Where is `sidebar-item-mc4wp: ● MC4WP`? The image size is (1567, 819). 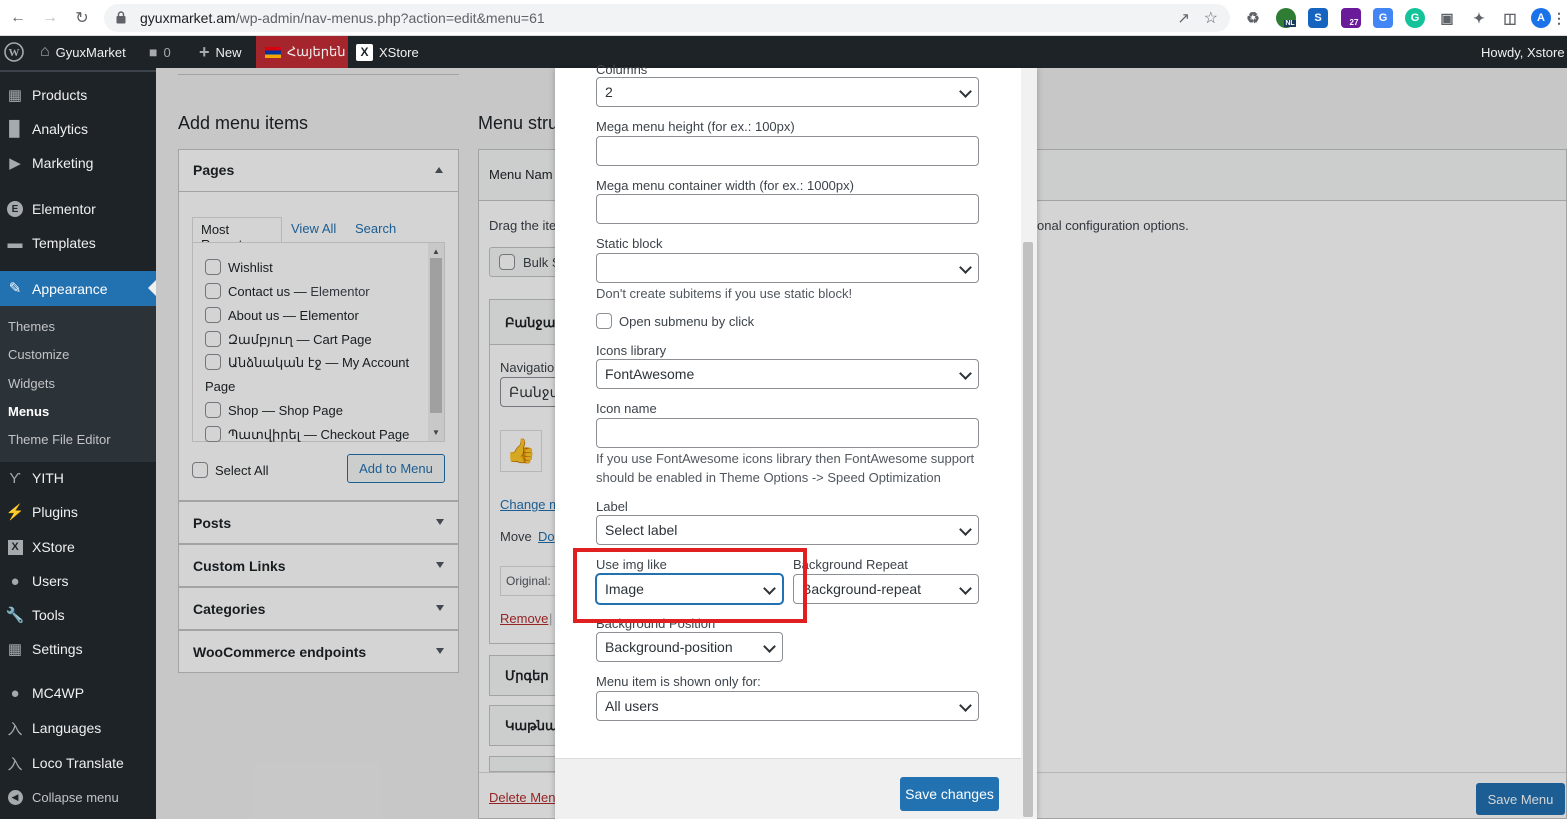
sidebar-item-mc4wp: ● MC4WP is located at coordinates (78, 693).